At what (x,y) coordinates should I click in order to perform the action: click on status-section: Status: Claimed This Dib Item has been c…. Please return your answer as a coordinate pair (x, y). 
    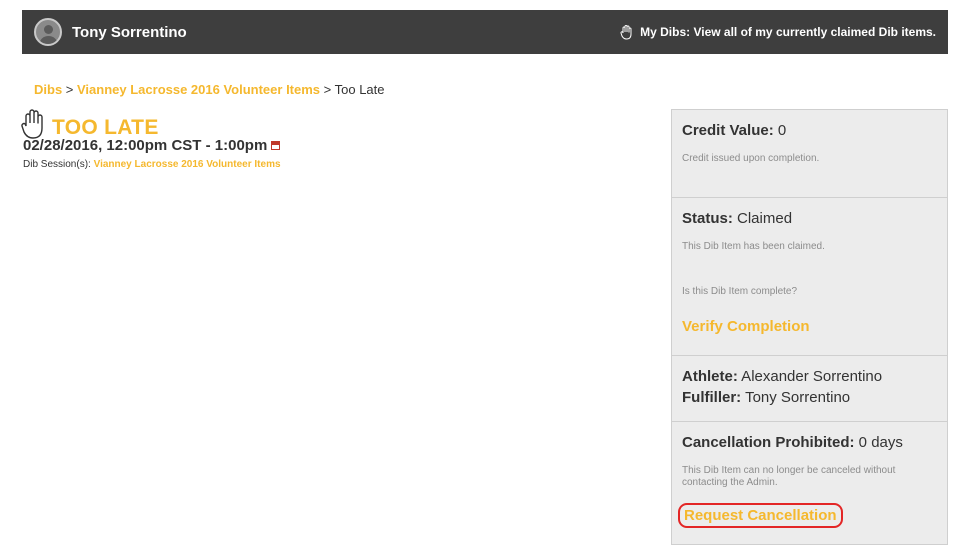
    Looking at the image, I should click on (809, 277).